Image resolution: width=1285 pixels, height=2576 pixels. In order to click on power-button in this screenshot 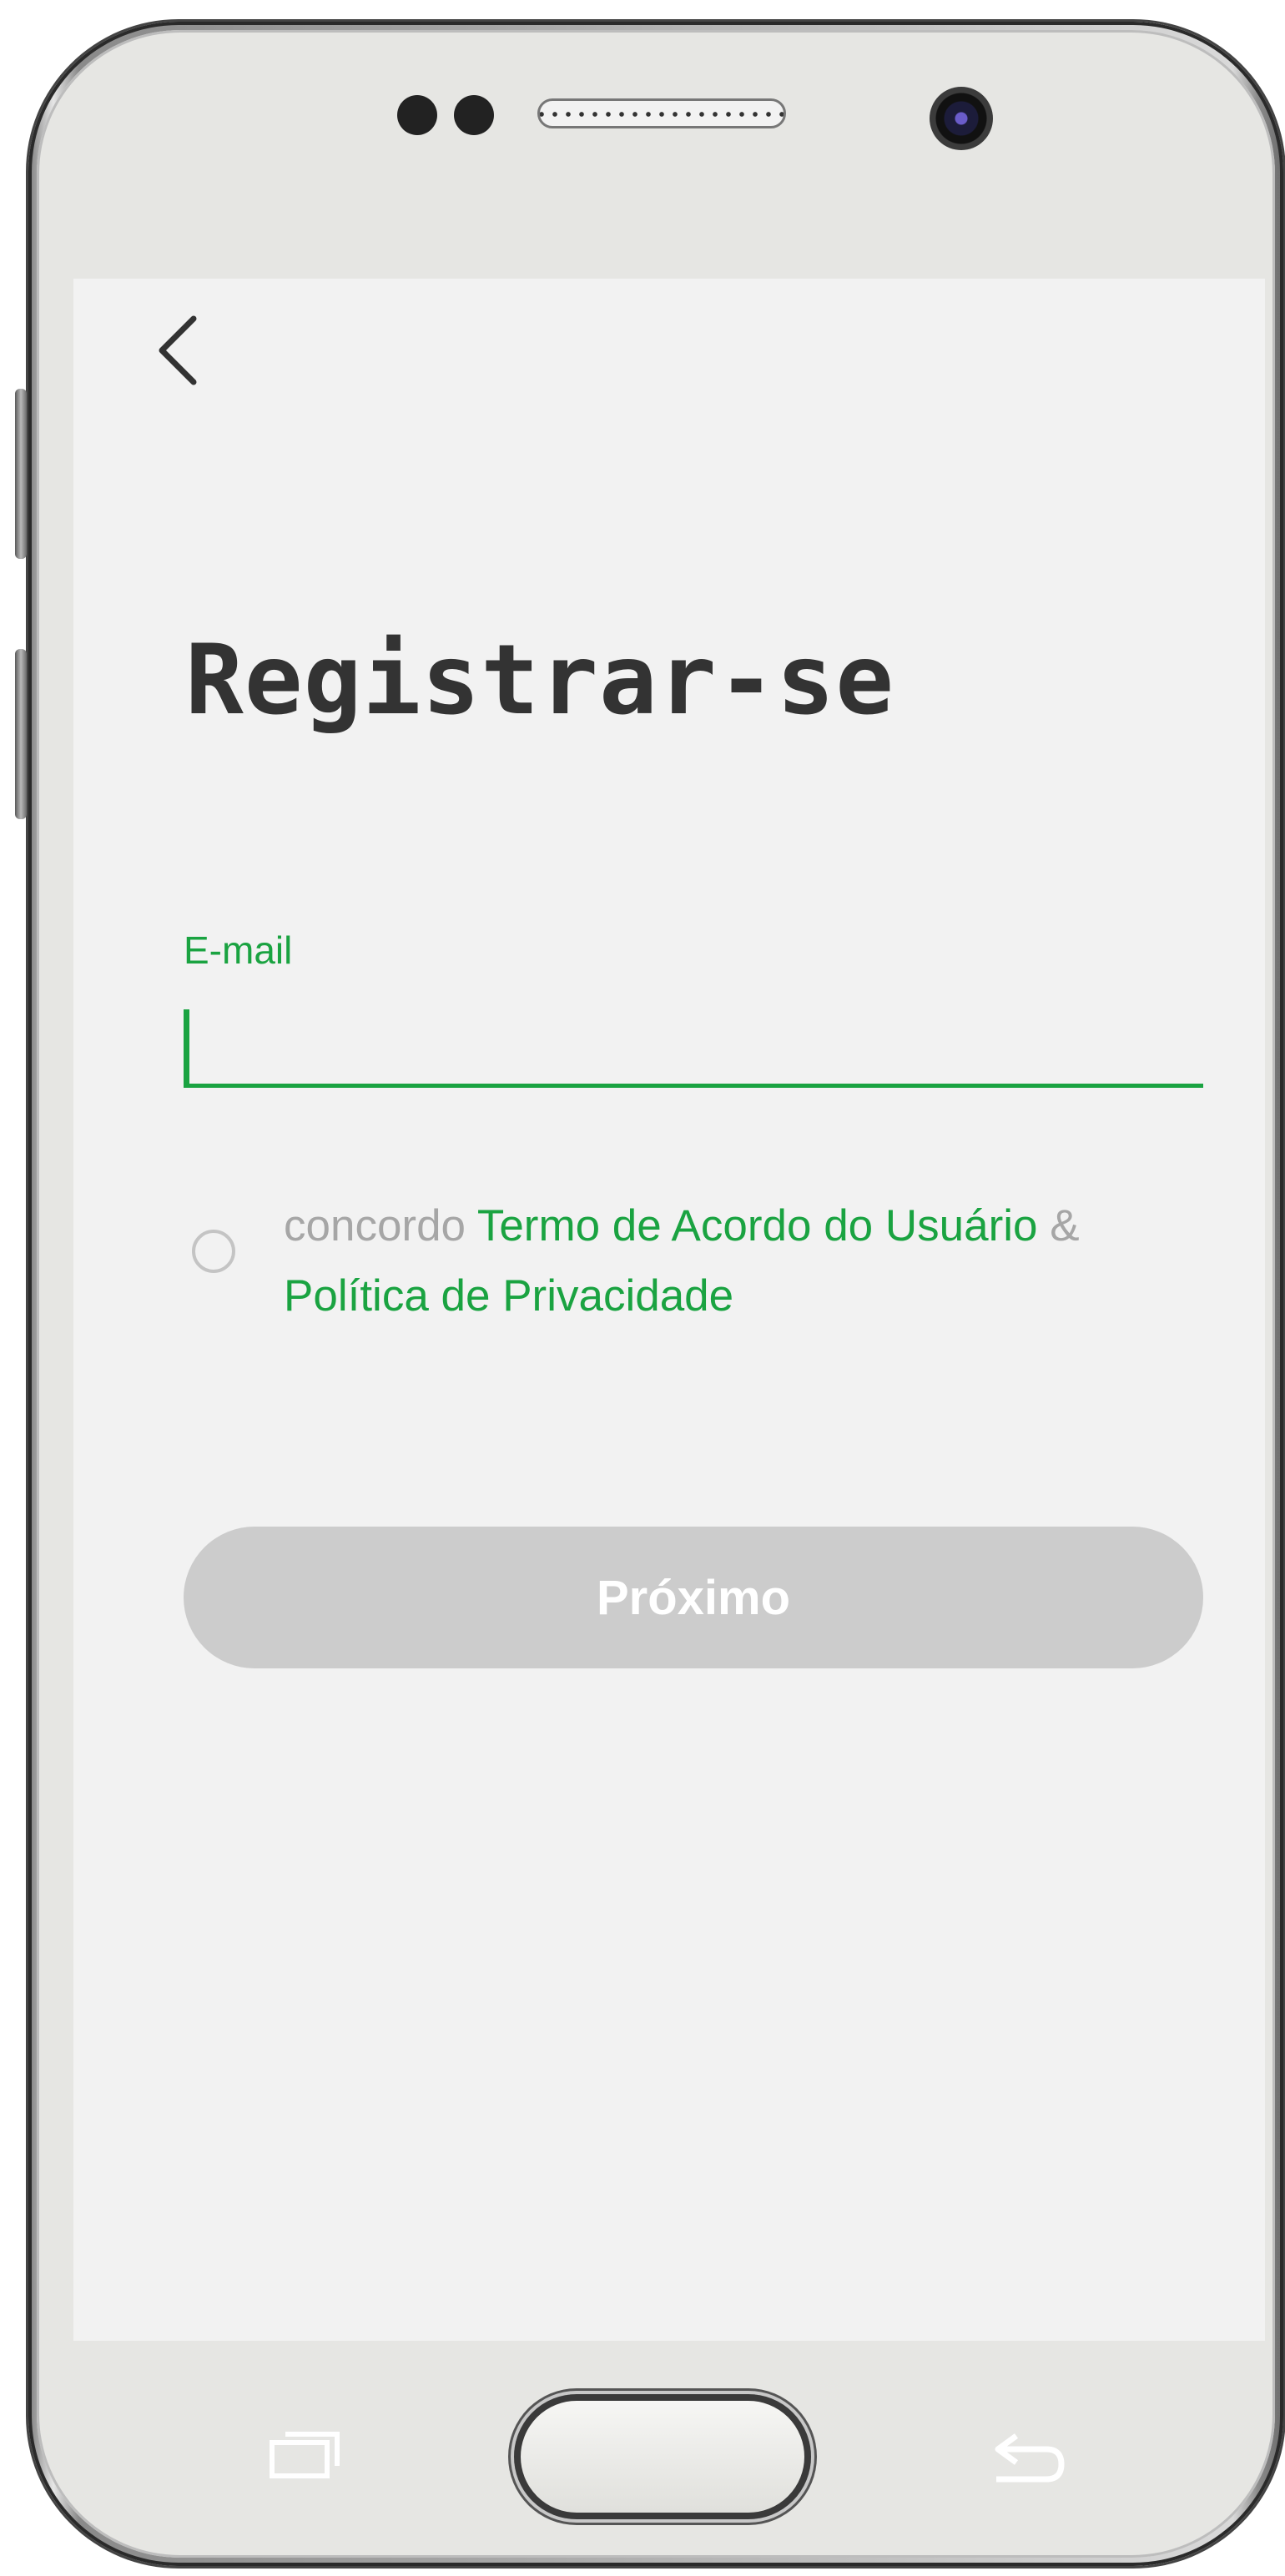, I will do `click(21, 734)`.